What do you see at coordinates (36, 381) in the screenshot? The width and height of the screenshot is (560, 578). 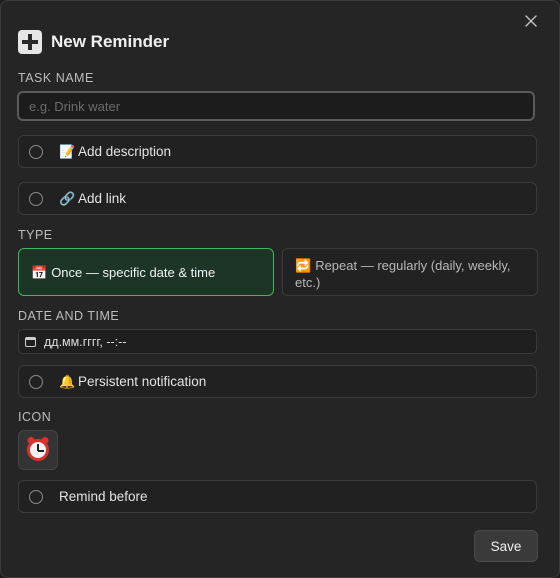 I see `persistent-notification-radio` at bounding box center [36, 381].